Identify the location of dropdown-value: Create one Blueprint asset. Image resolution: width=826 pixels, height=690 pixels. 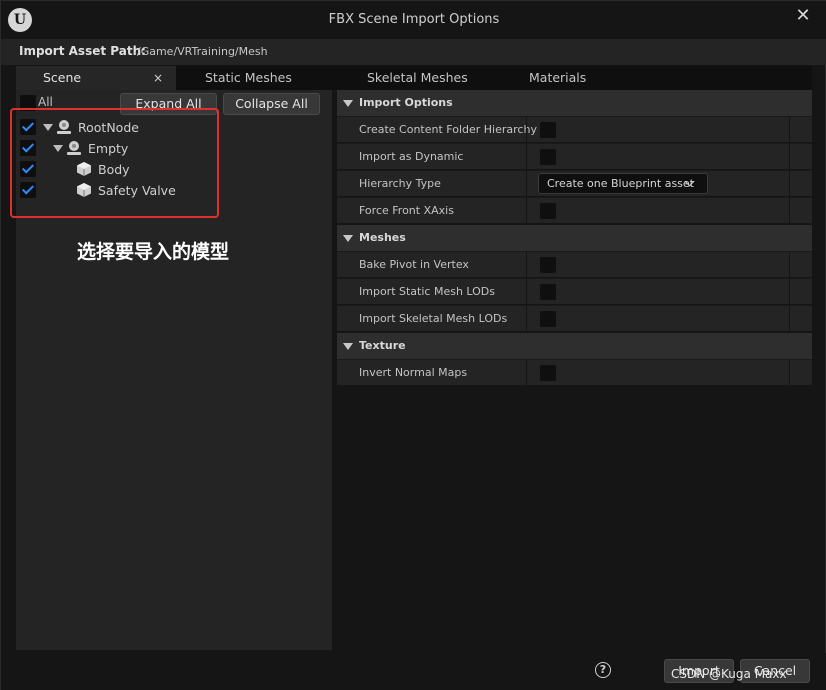
(620, 183).